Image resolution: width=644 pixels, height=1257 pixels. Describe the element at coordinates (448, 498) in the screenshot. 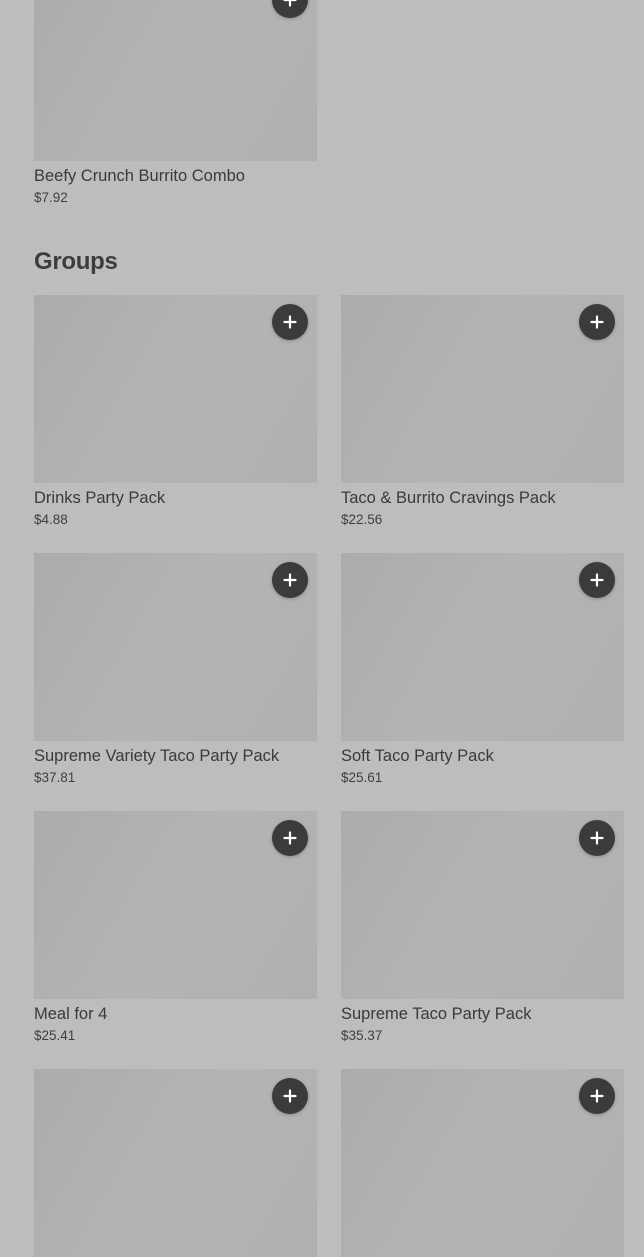

I see `item-name: Taco & Burrito Cravings Pack` at that location.